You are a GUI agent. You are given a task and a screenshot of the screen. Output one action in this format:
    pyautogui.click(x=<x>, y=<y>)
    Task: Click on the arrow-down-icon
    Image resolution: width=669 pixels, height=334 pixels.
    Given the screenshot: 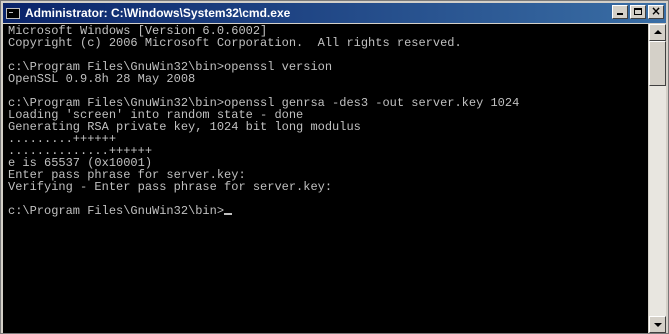 What is the action you would take?
    pyautogui.click(x=658, y=325)
    